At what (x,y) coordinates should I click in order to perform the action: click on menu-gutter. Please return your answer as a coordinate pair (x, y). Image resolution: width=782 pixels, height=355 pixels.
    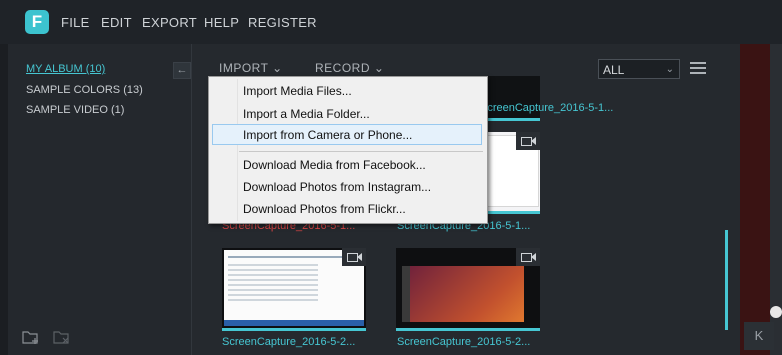
    Looking at the image, I should click on (237, 150).